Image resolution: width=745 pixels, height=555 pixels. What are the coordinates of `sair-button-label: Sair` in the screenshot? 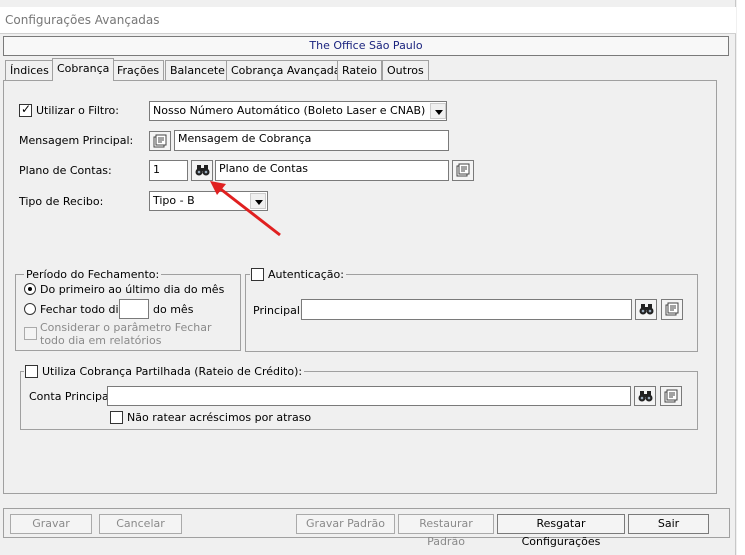 It's located at (668, 523).